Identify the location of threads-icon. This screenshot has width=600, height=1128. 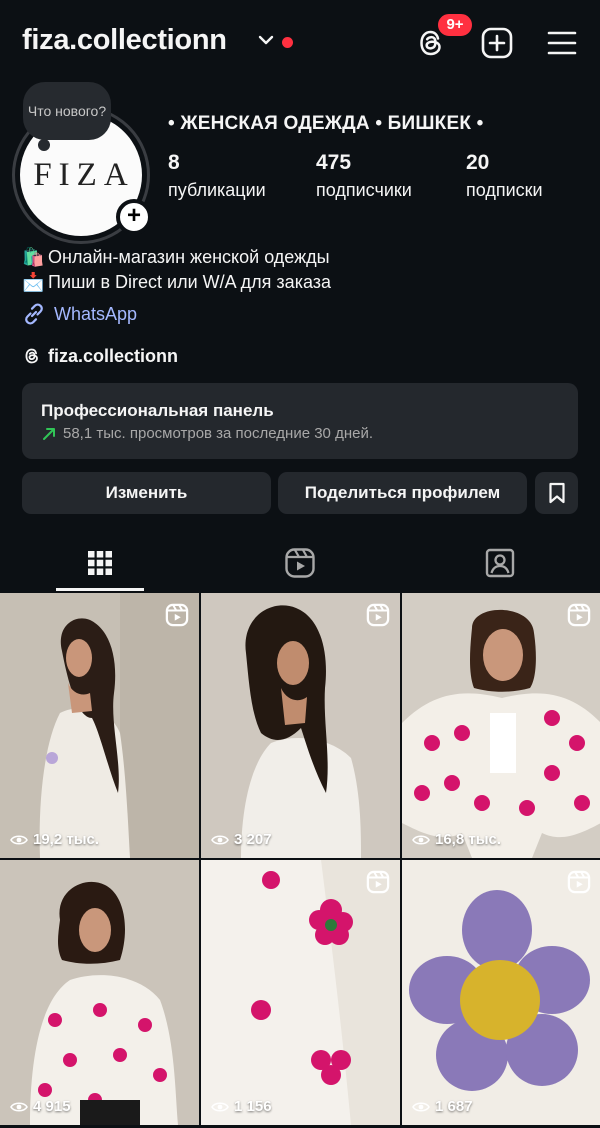
(31, 356).